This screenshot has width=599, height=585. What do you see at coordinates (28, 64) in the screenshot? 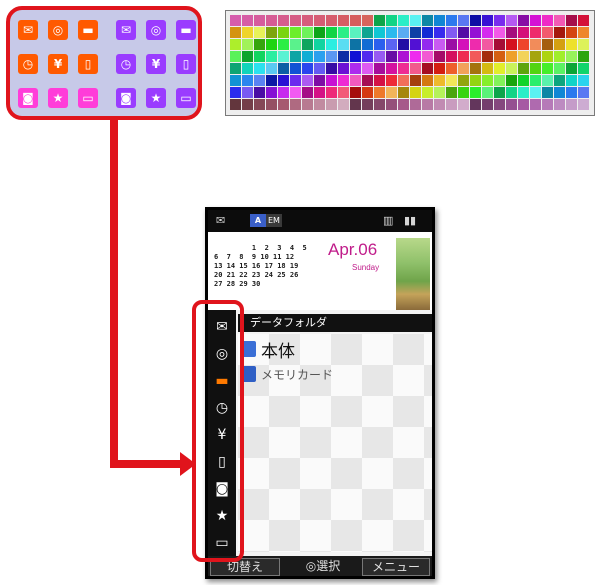
I see `clock-icon: ◷` at bounding box center [28, 64].